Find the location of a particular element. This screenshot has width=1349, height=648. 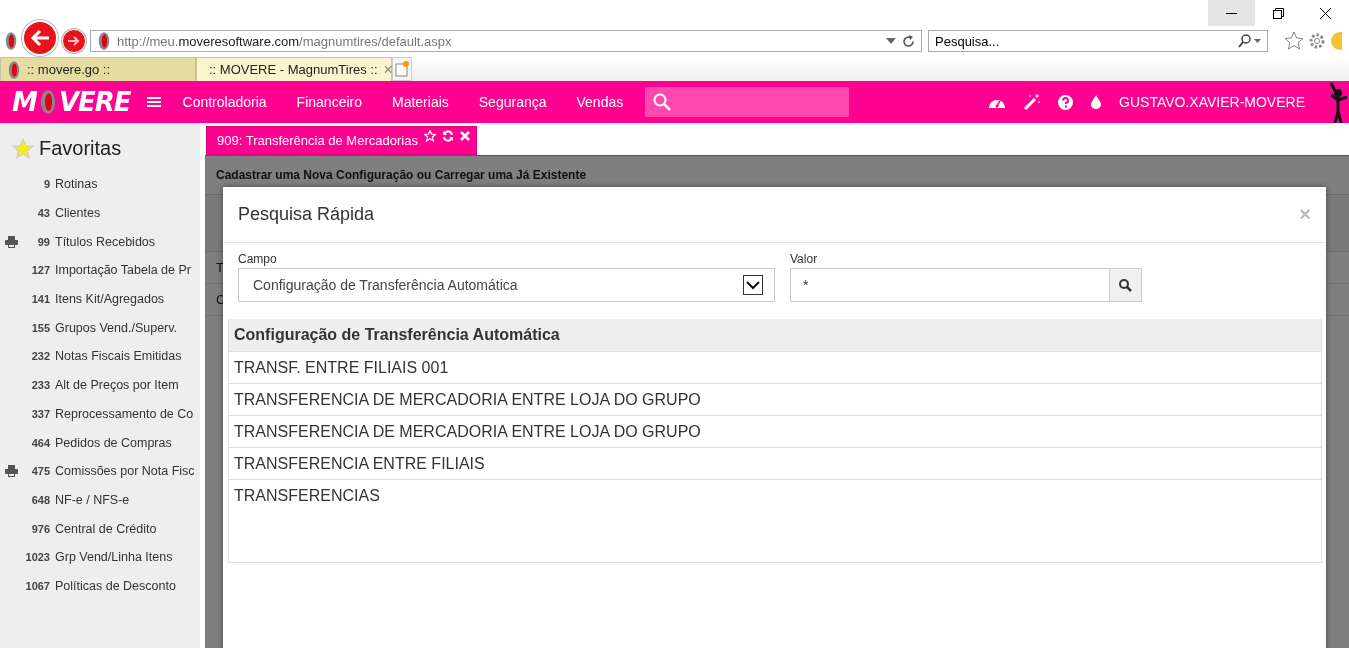

sidebar-item: Rotinas is located at coordinates (76, 184).